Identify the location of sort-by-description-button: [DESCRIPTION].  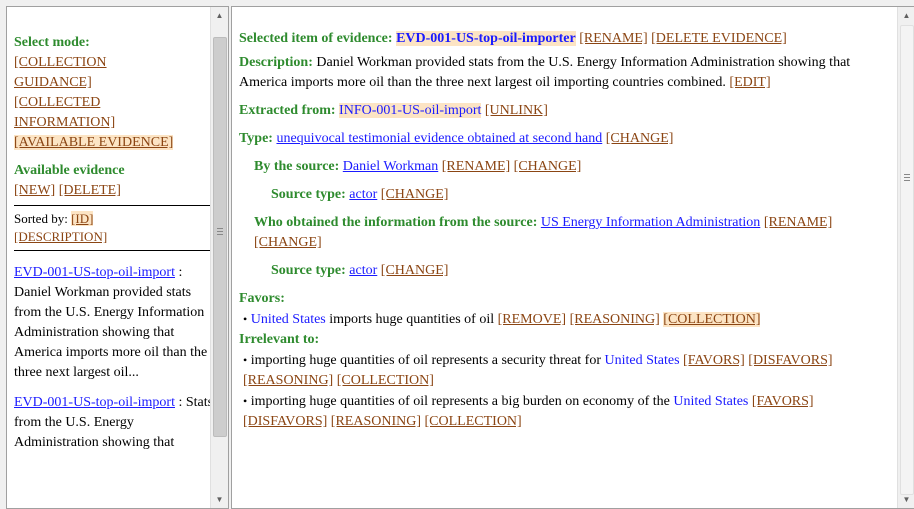
(60, 236).